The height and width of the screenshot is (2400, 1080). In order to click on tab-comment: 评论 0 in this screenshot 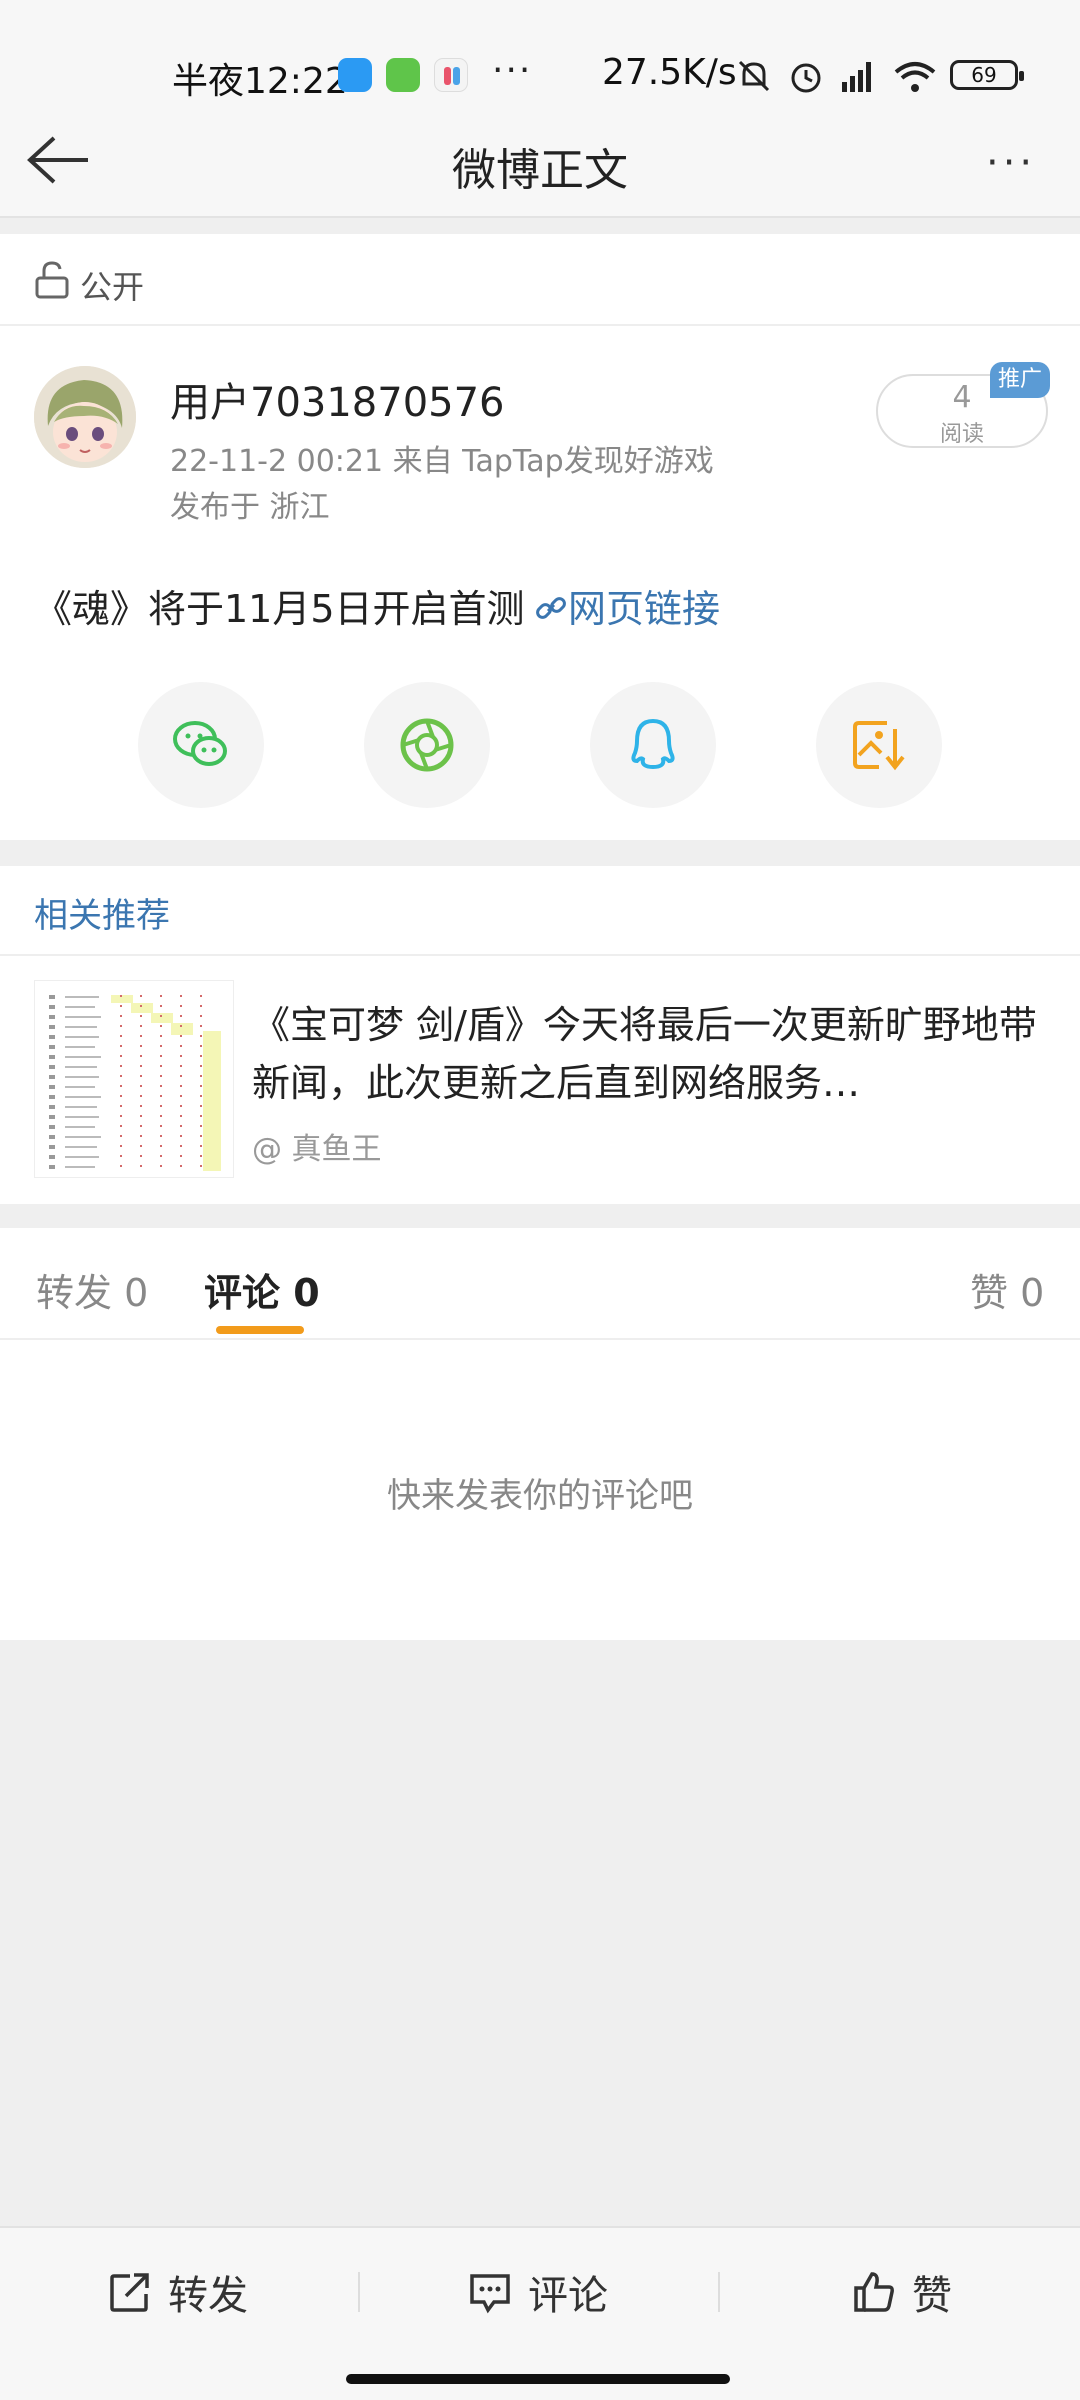, I will do `click(262, 1289)`.